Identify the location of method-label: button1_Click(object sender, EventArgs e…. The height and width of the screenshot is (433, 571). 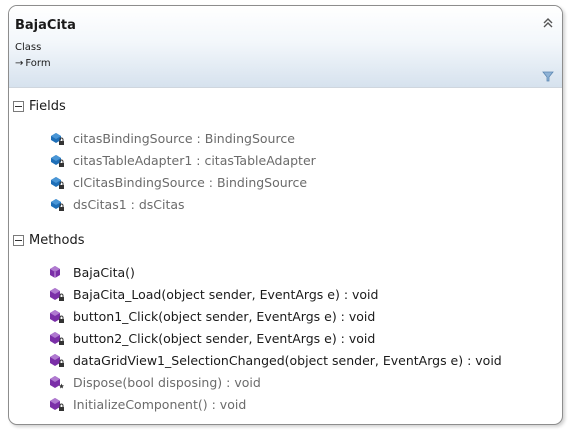
(224, 316).